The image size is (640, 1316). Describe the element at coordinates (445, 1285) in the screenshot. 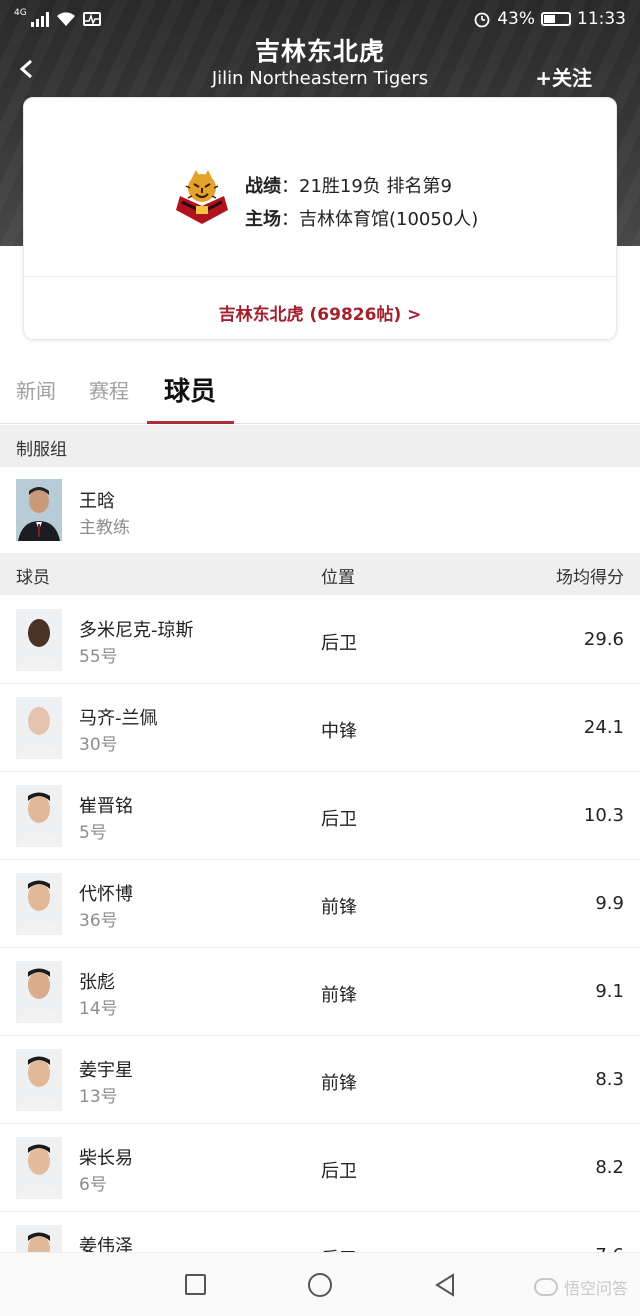

I see `nav-back-icon` at that location.